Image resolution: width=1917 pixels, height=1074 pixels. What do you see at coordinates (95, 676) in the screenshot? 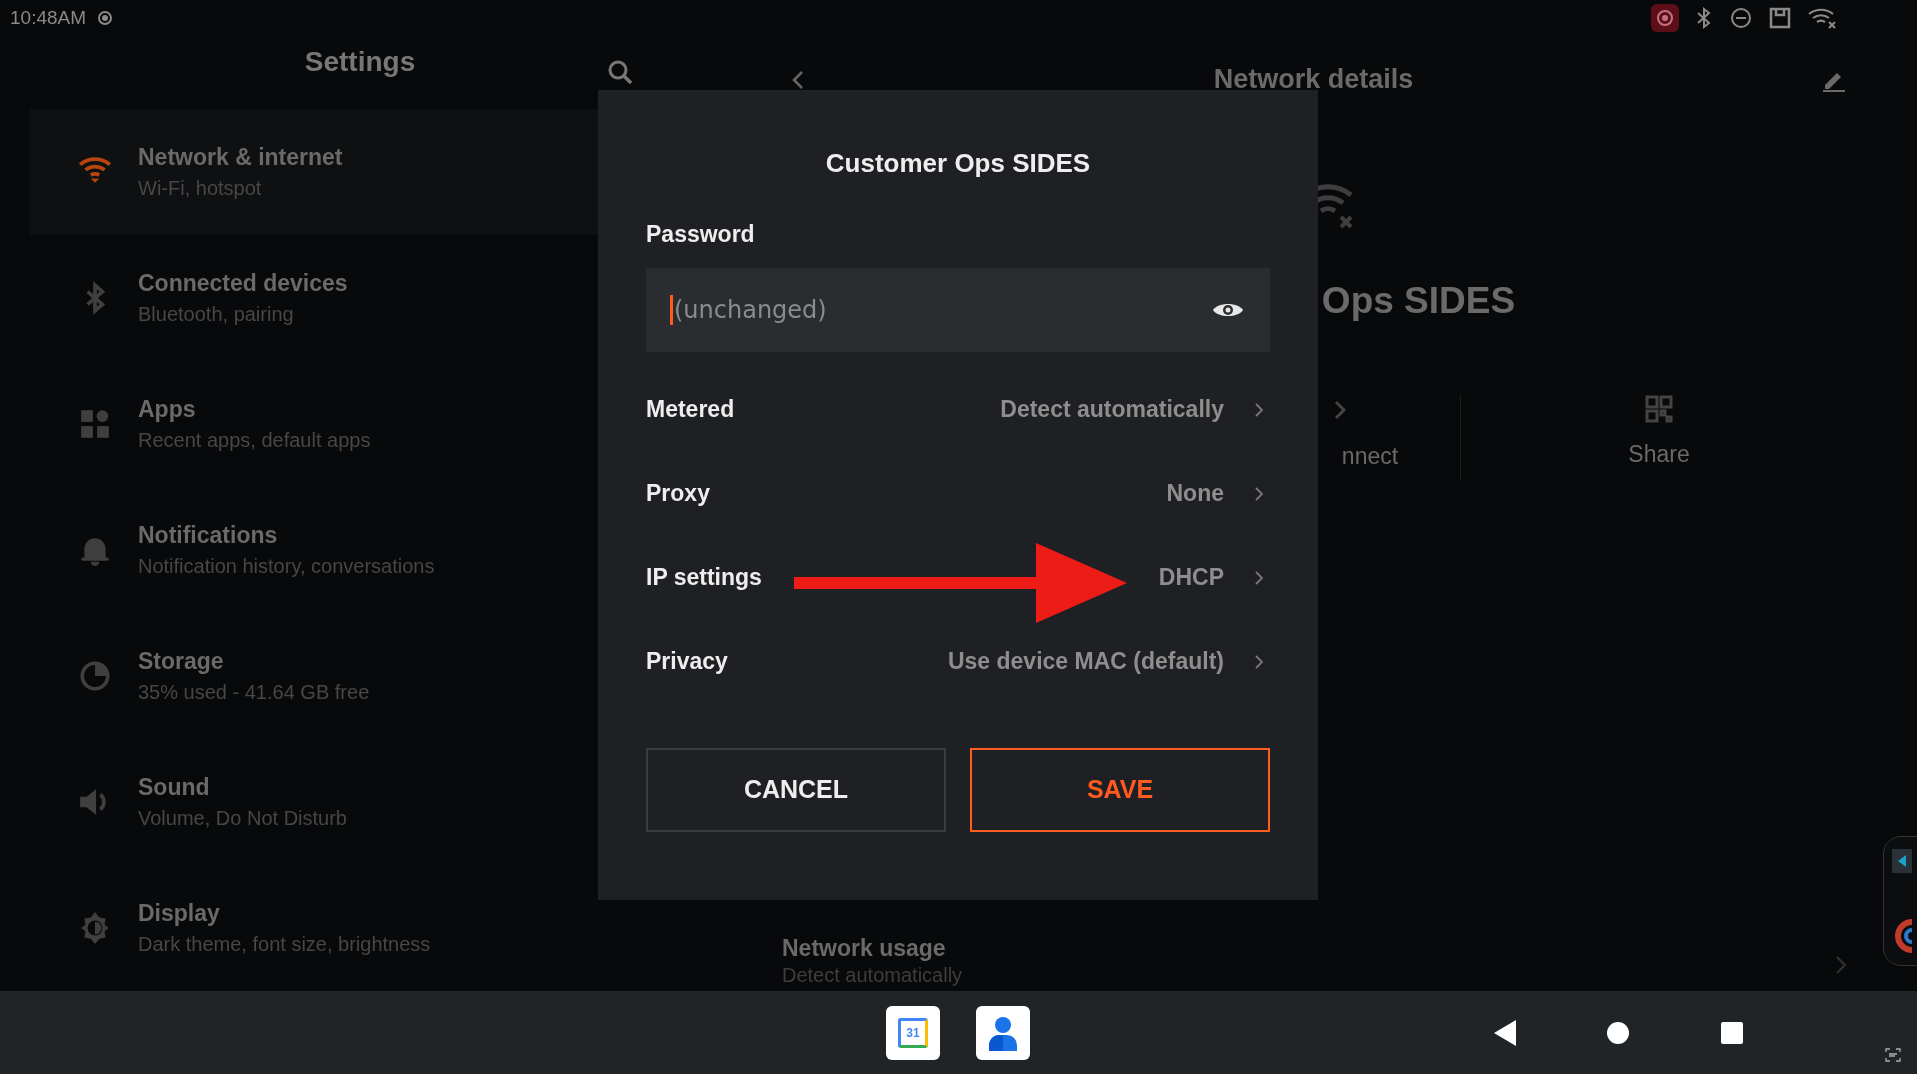
I see `pie-chart-icon` at bounding box center [95, 676].